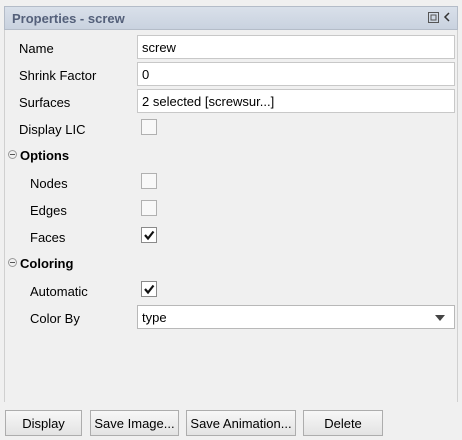  What do you see at coordinates (447, 17) in the screenshot?
I see `chevron-left-icon` at bounding box center [447, 17].